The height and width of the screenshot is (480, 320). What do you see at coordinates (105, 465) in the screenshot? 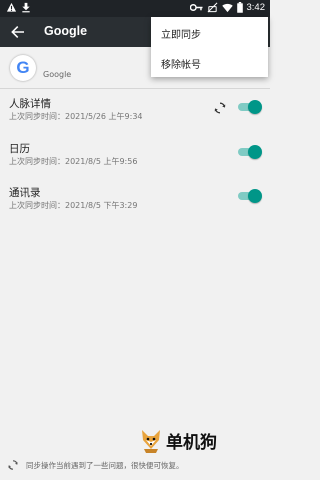
I see `sync-status-message: 同步操作当前遇到了一些问题，很快便可恢复。` at bounding box center [105, 465].